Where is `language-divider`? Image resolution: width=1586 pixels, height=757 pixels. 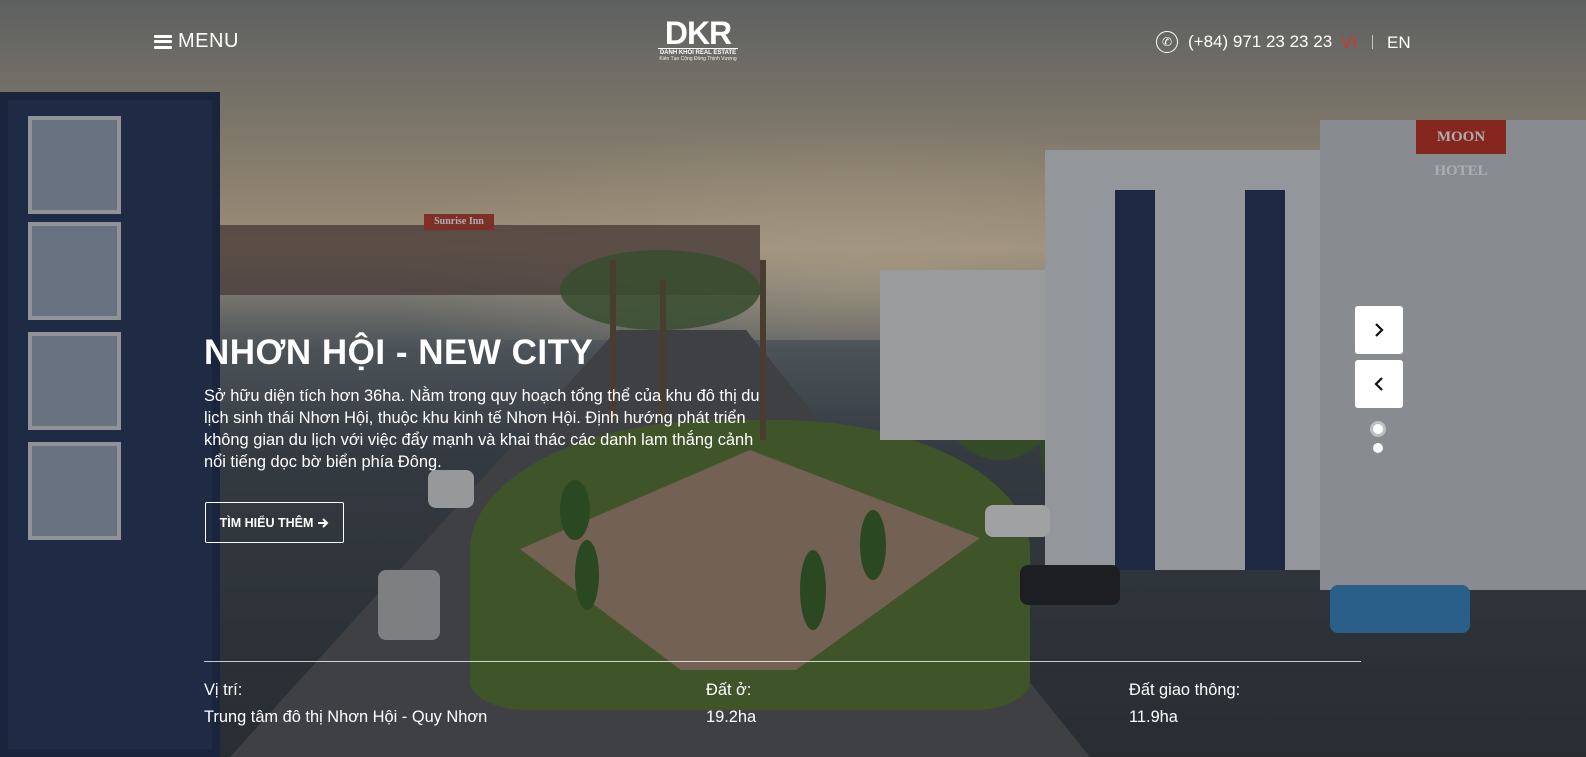
language-divider is located at coordinates (1372, 42).